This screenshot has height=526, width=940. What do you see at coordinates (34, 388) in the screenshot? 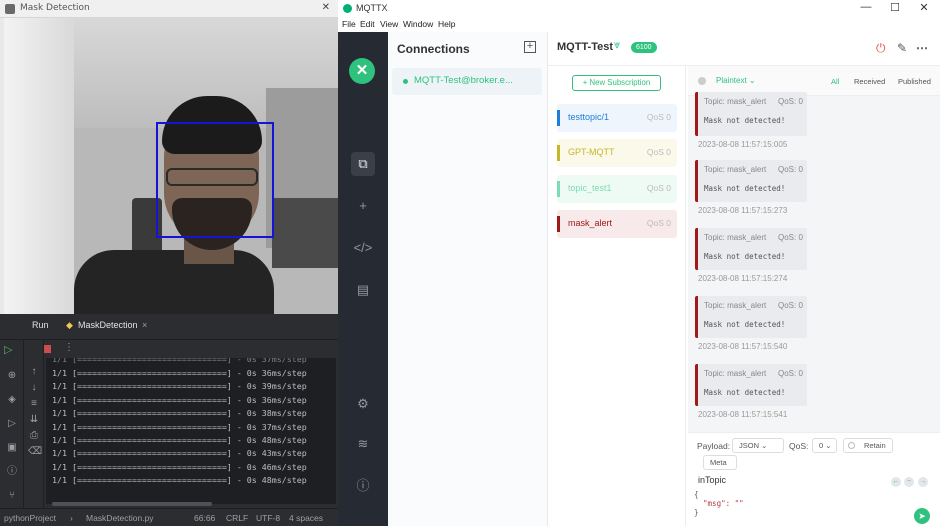
I see `arrow-down-icon: ↓` at bounding box center [34, 388].